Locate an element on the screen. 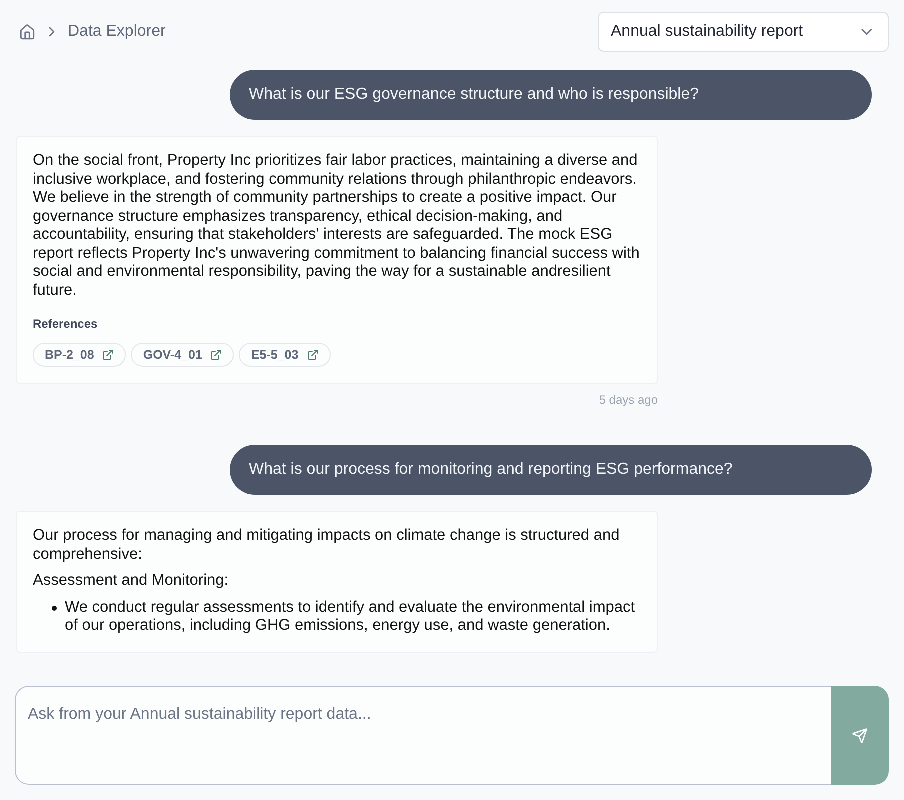 This screenshot has height=800, width=904. breadcrumb-current: Data Explorer is located at coordinates (117, 32).